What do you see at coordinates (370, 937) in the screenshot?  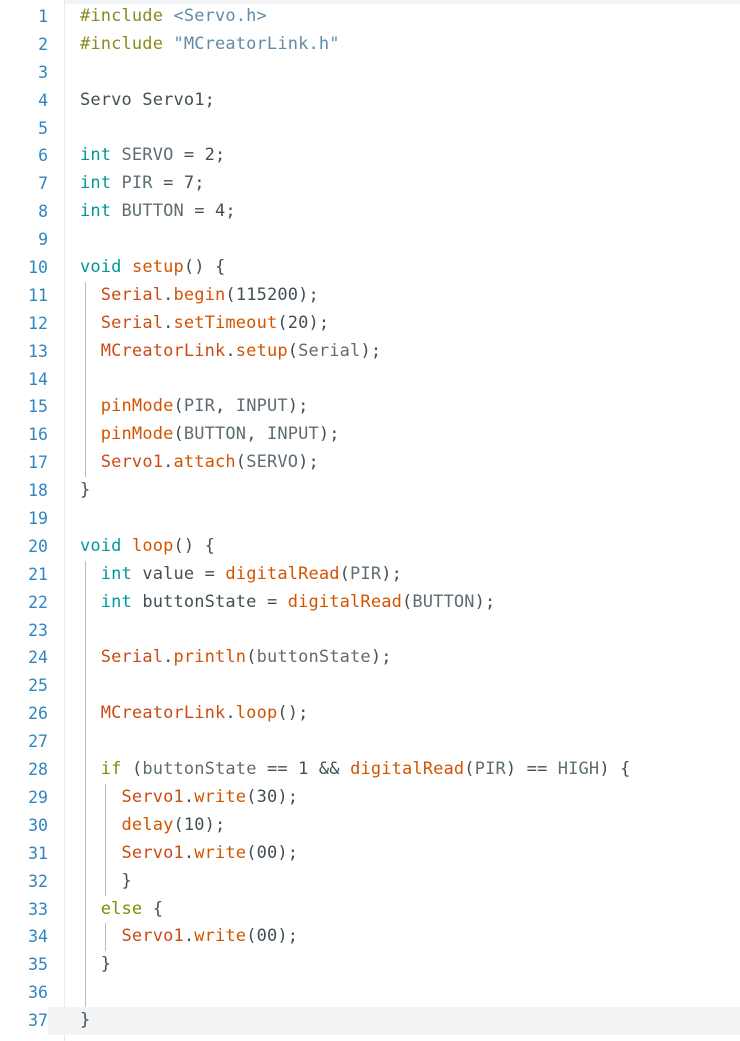 I see `code-line: 34 Servo1.write(00);` at bounding box center [370, 937].